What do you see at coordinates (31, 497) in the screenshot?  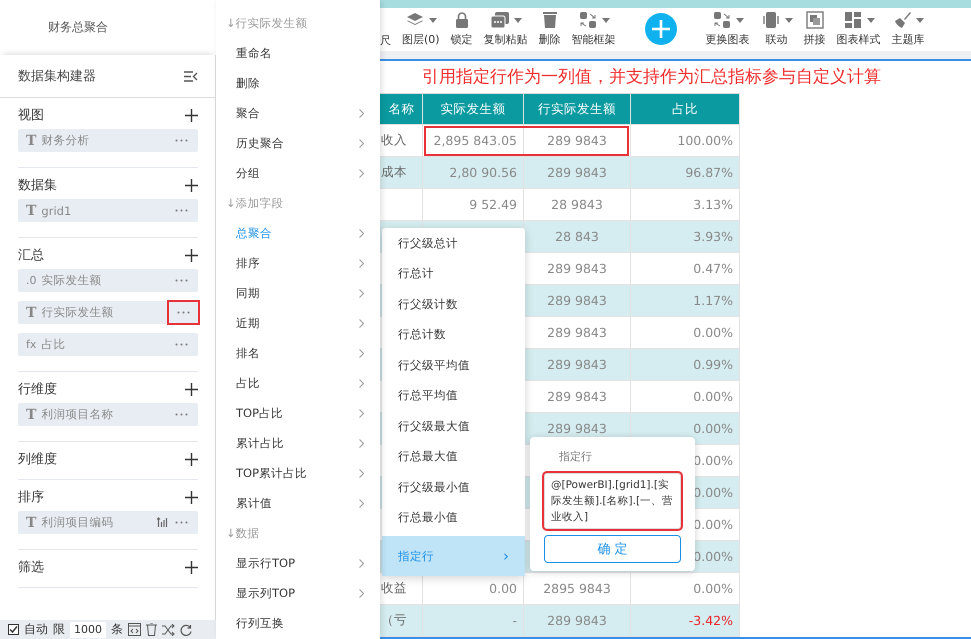 I see `section-label: 排序` at bounding box center [31, 497].